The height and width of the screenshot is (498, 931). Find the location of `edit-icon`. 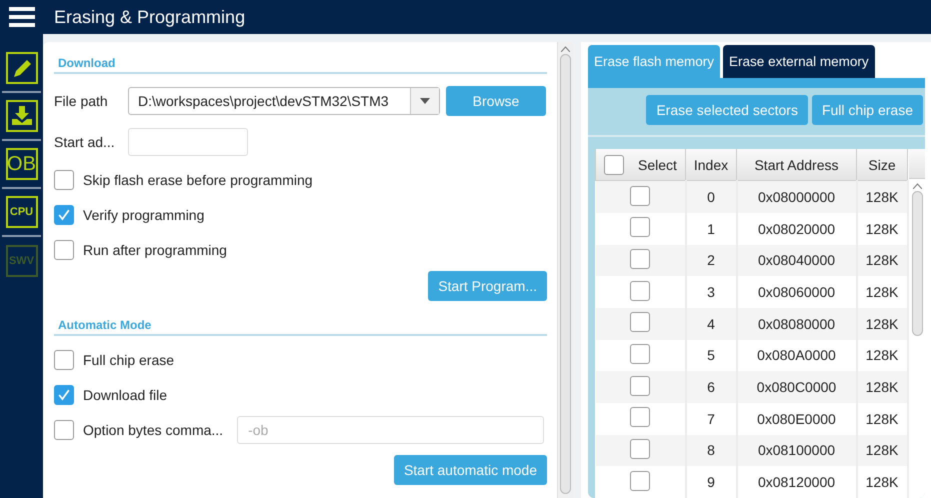

edit-icon is located at coordinates (22, 68).